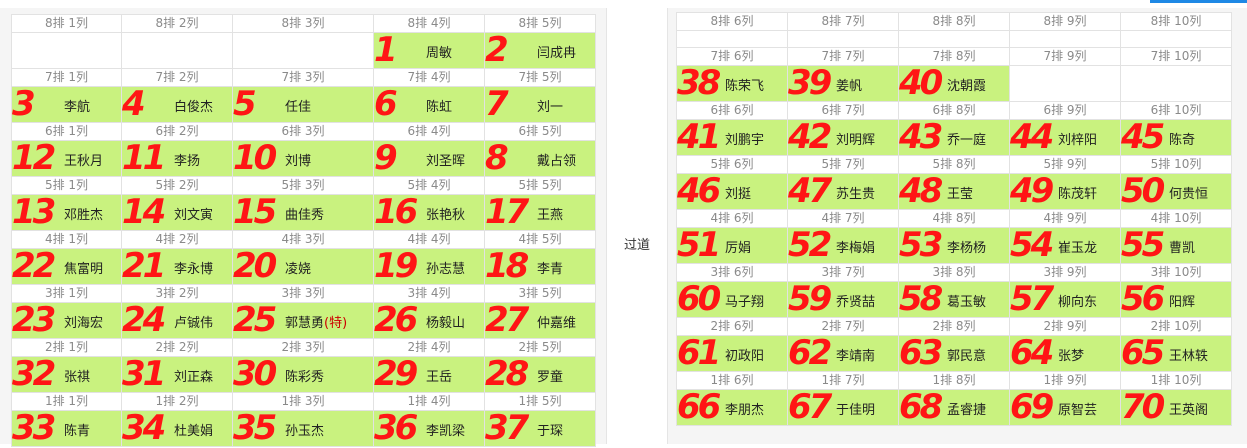 The width and height of the screenshot is (1247, 448). What do you see at coordinates (732, 245) in the screenshot?
I see `occupied-seat: 51 厉娟` at bounding box center [732, 245].